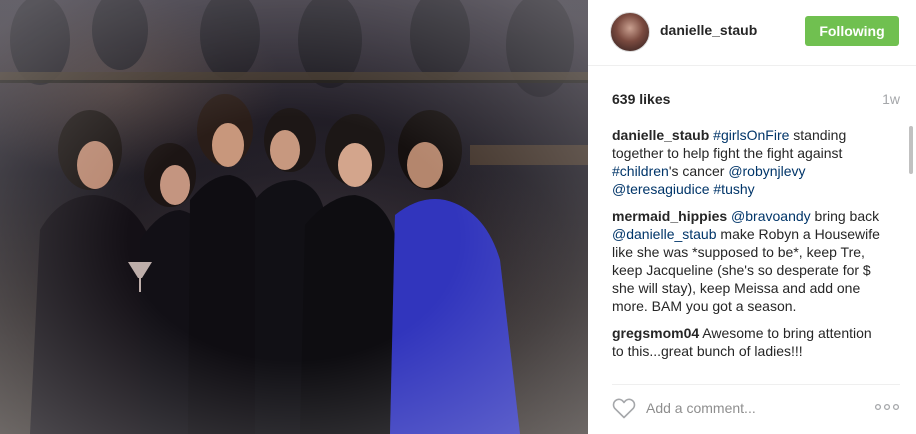 The height and width of the screenshot is (434, 916). What do you see at coordinates (664, 234) in the screenshot?
I see `comment-link: @danielle_staub` at bounding box center [664, 234].